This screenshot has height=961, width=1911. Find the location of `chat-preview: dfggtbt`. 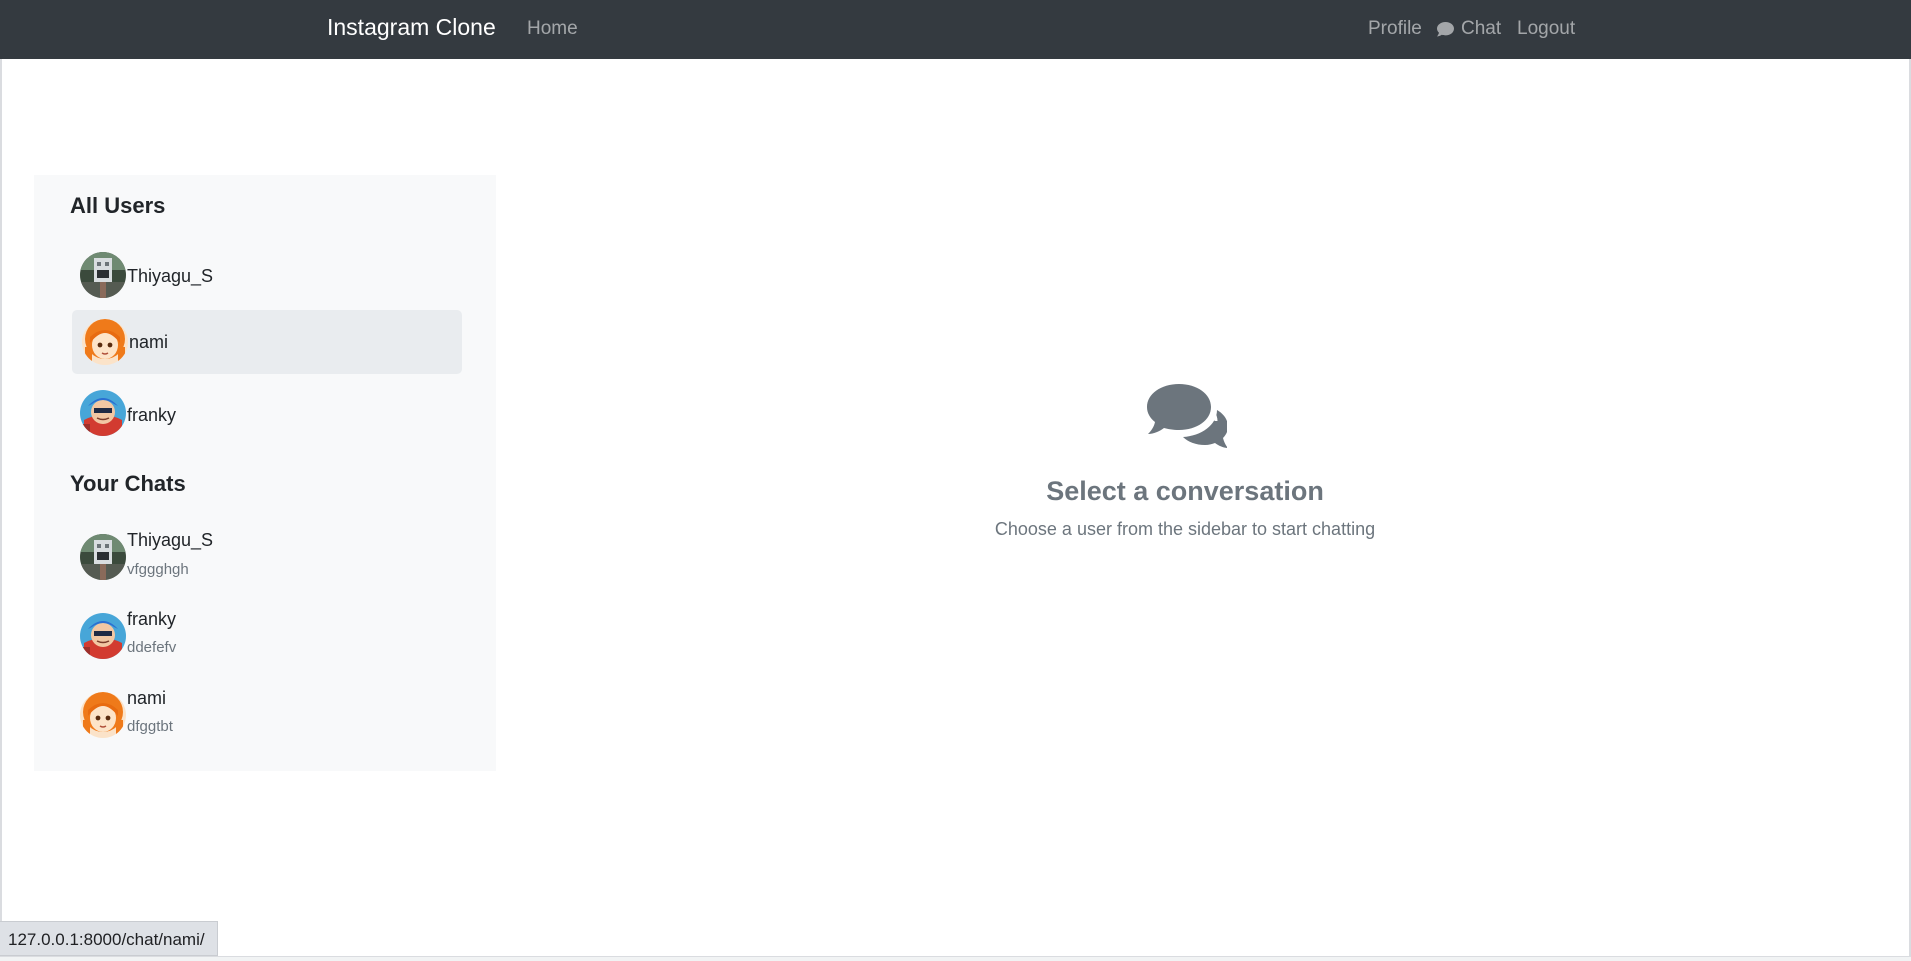

chat-preview: dfggtbt is located at coordinates (150, 726).